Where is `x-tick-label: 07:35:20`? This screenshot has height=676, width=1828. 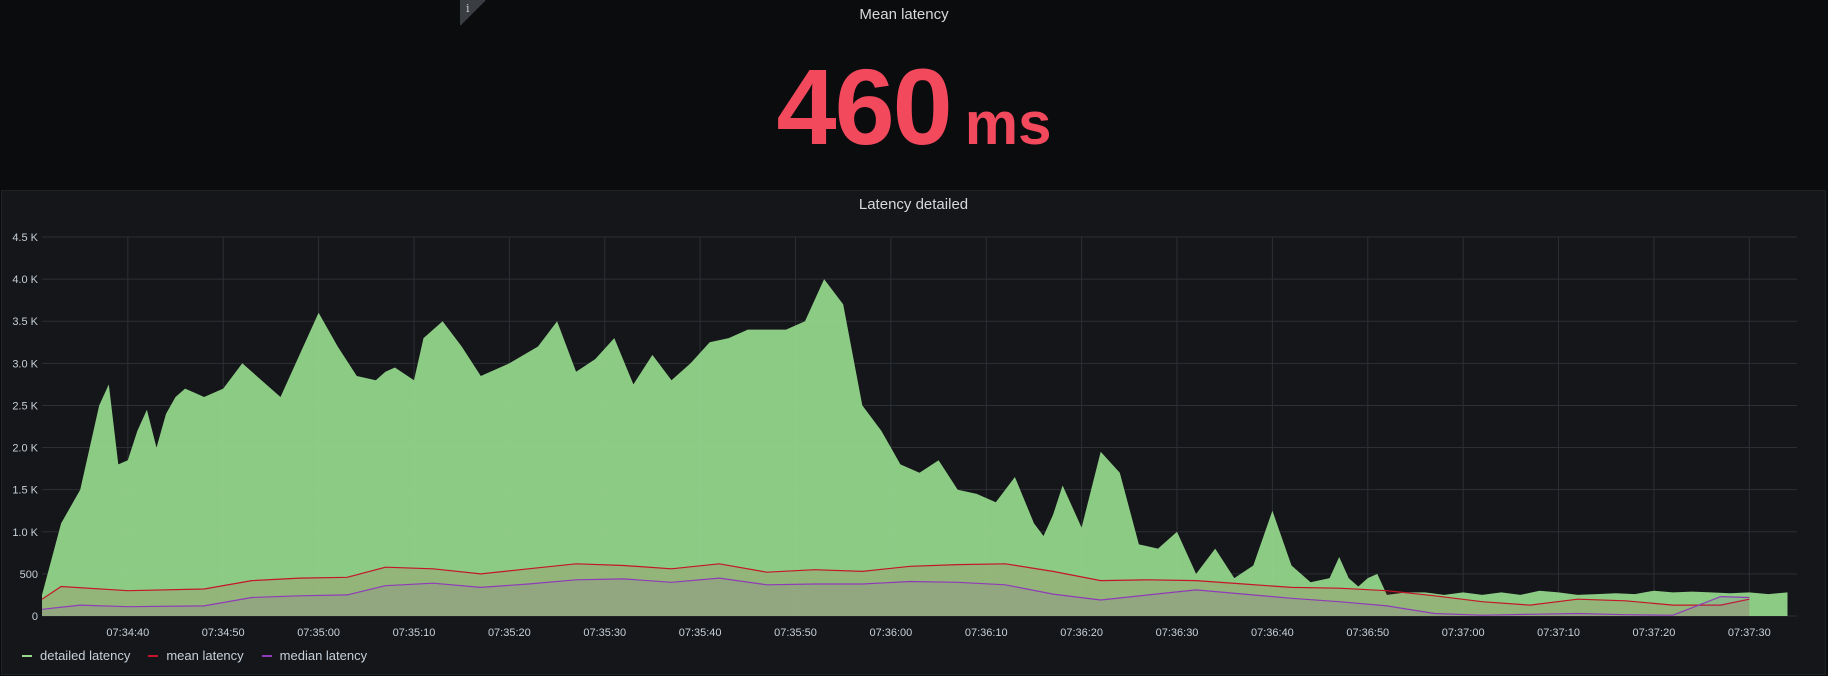
x-tick-label: 07:35:20 is located at coordinates (509, 633).